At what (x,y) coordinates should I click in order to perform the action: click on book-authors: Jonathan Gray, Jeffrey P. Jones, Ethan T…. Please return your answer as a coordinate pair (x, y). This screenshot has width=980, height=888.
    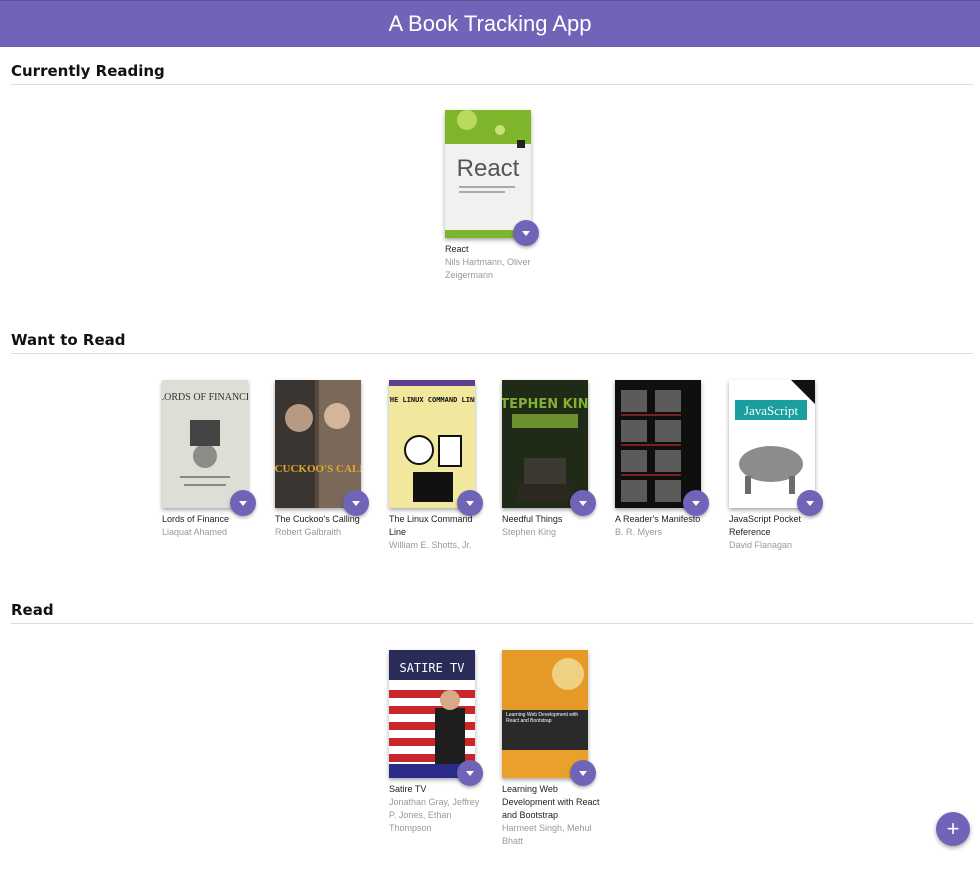
    Looking at the image, I should click on (434, 815).